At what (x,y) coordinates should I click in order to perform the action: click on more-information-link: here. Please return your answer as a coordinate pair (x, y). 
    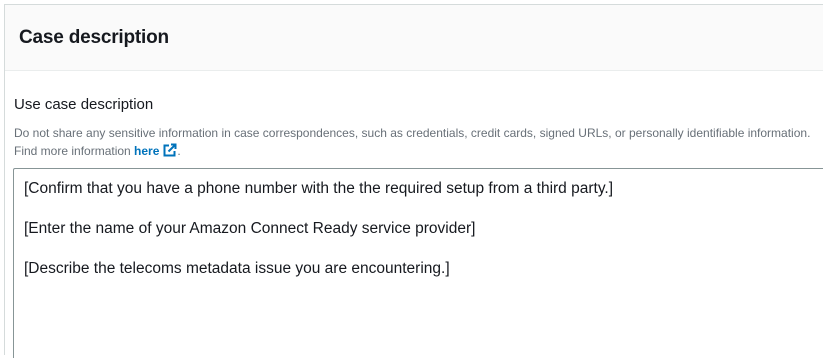
    Looking at the image, I should click on (155, 150).